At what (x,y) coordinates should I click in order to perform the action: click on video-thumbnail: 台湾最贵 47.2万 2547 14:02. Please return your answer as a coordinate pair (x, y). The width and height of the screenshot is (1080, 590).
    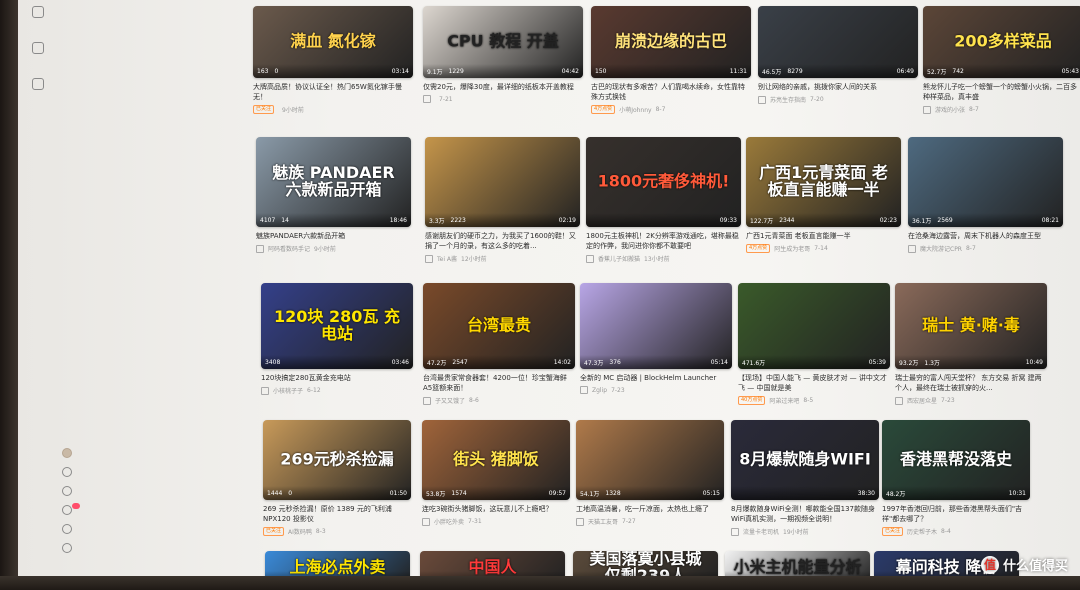
    Looking at the image, I should click on (499, 326).